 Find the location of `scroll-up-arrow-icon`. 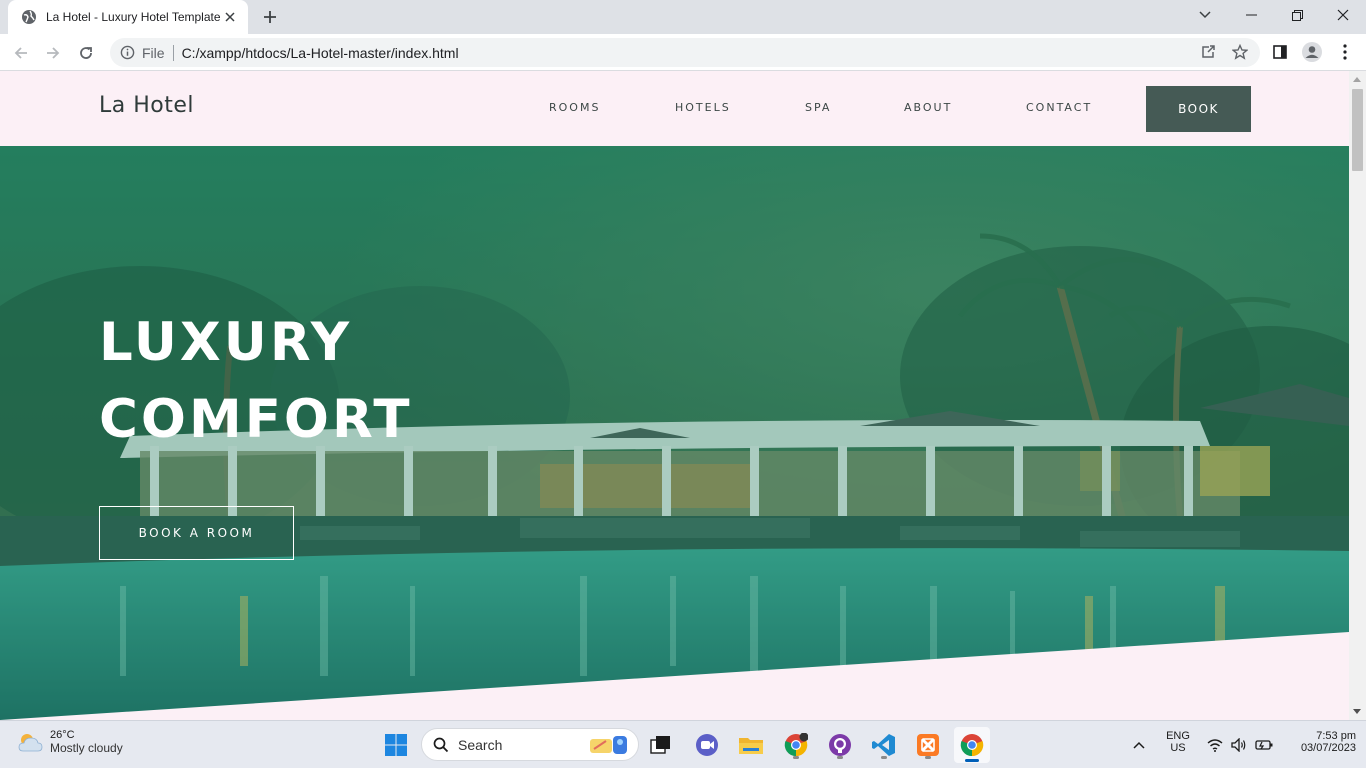

scroll-up-arrow-icon is located at coordinates (1357, 79).